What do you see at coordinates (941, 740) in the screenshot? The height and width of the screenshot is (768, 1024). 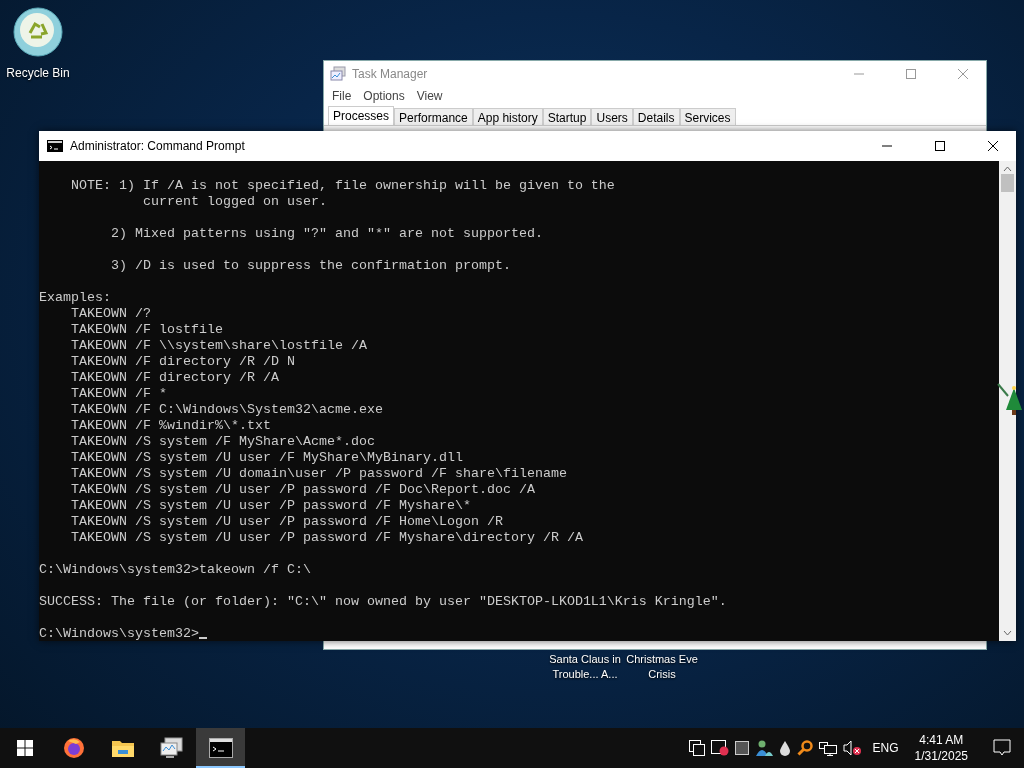 I see `clock-time: 4:41 AM` at bounding box center [941, 740].